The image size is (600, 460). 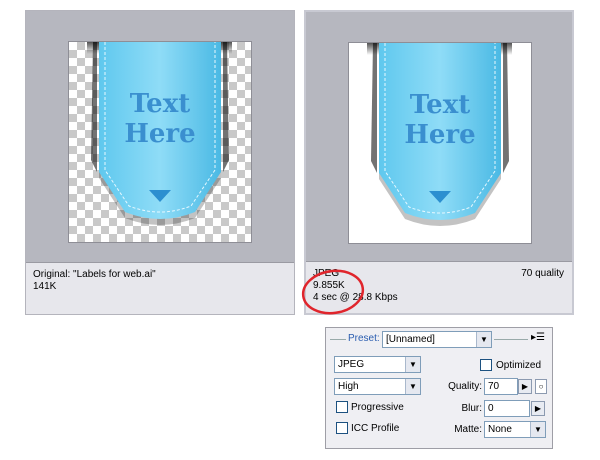 What do you see at coordinates (542, 273) in the screenshot?
I see `optimized-quality-note: 70 quality` at bounding box center [542, 273].